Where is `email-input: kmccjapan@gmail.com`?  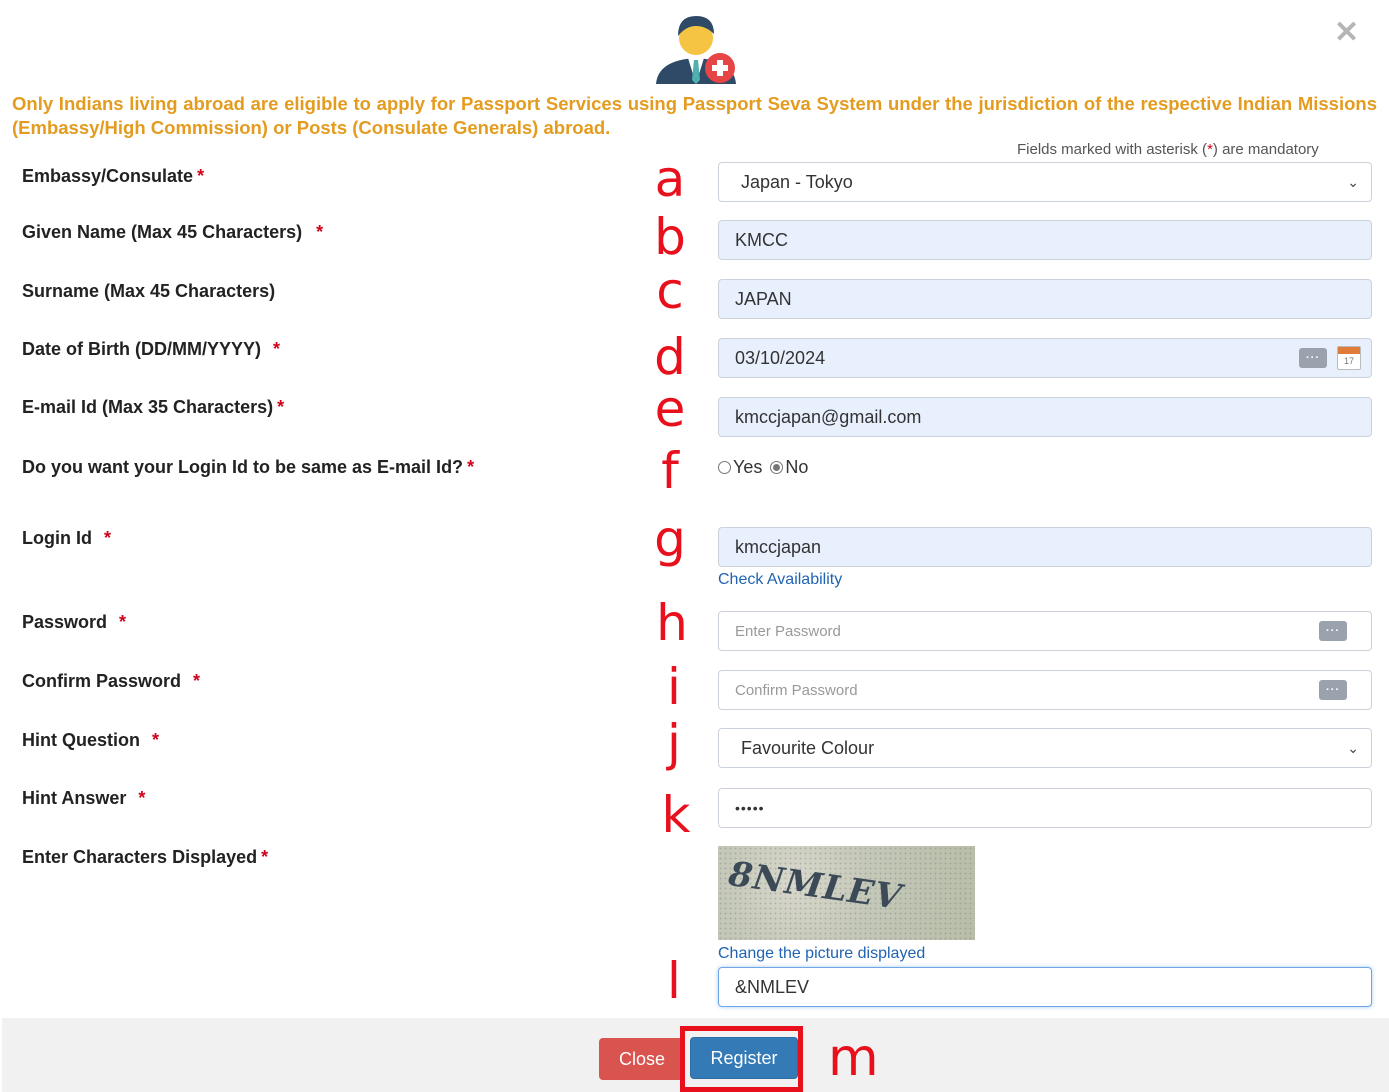
email-input: kmccjapan@gmail.com is located at coordinates (1045, 417).